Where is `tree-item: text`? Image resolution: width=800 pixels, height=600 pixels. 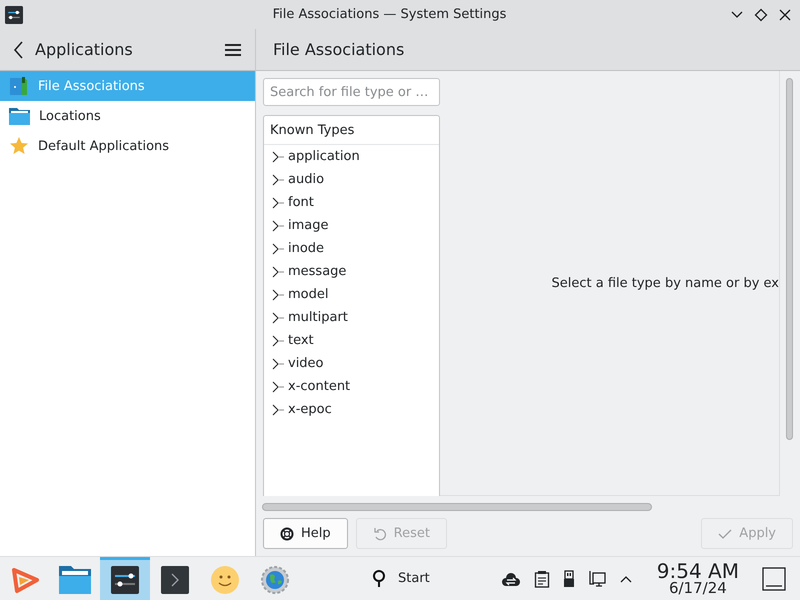
tree-item: text is located at coordinates (301, 340).